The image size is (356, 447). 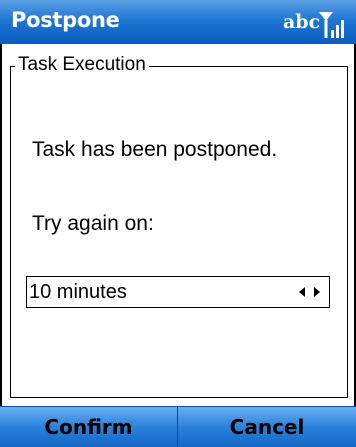 I want to click on signal-strength-icon, so click(x=331, y=25).